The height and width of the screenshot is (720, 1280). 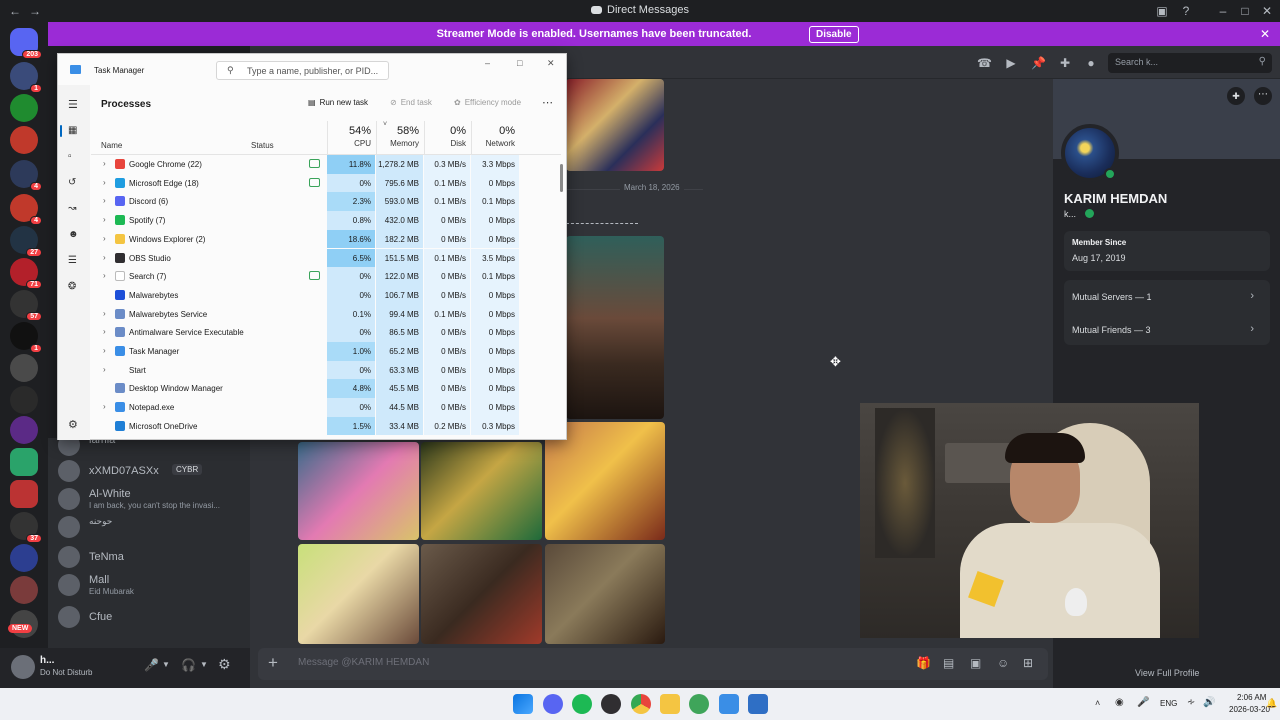 What do you see at coordinates (653, 664) in the screenshot?
I see `message-composer: + Message @KARIM HEMDAN 🎁 ▤ ▣ ☺ ⊞` at bounding box center [653, 664].